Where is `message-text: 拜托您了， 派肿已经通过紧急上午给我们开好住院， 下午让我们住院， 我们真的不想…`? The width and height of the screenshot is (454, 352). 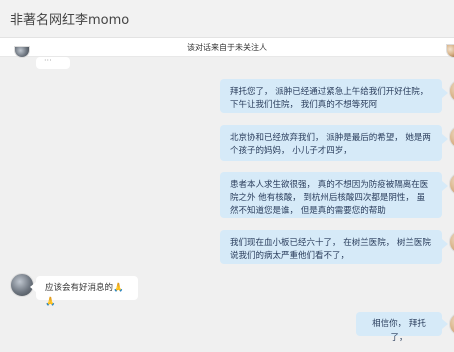
message-text: 拜托您了， 派肿已经通过紧急上午给我们开好住院， 下午让我们住院， 我们真的不想… is located at coordinates (329, 98).